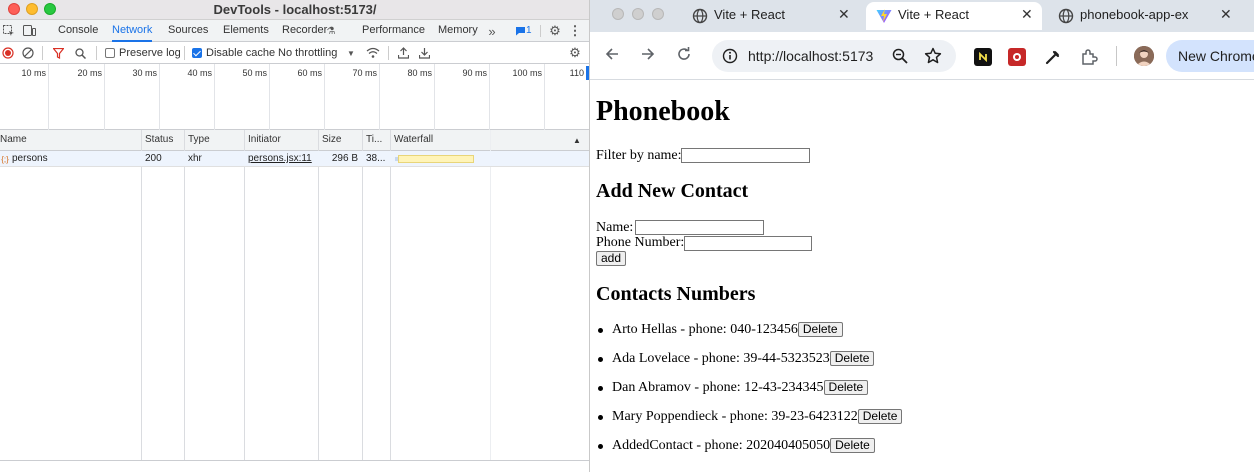 The height and width of the screenshot is (472, 1254). I want to click on list-item: Dan Abramov - phone: 12-43-234345 Delete, so click(733, 388).